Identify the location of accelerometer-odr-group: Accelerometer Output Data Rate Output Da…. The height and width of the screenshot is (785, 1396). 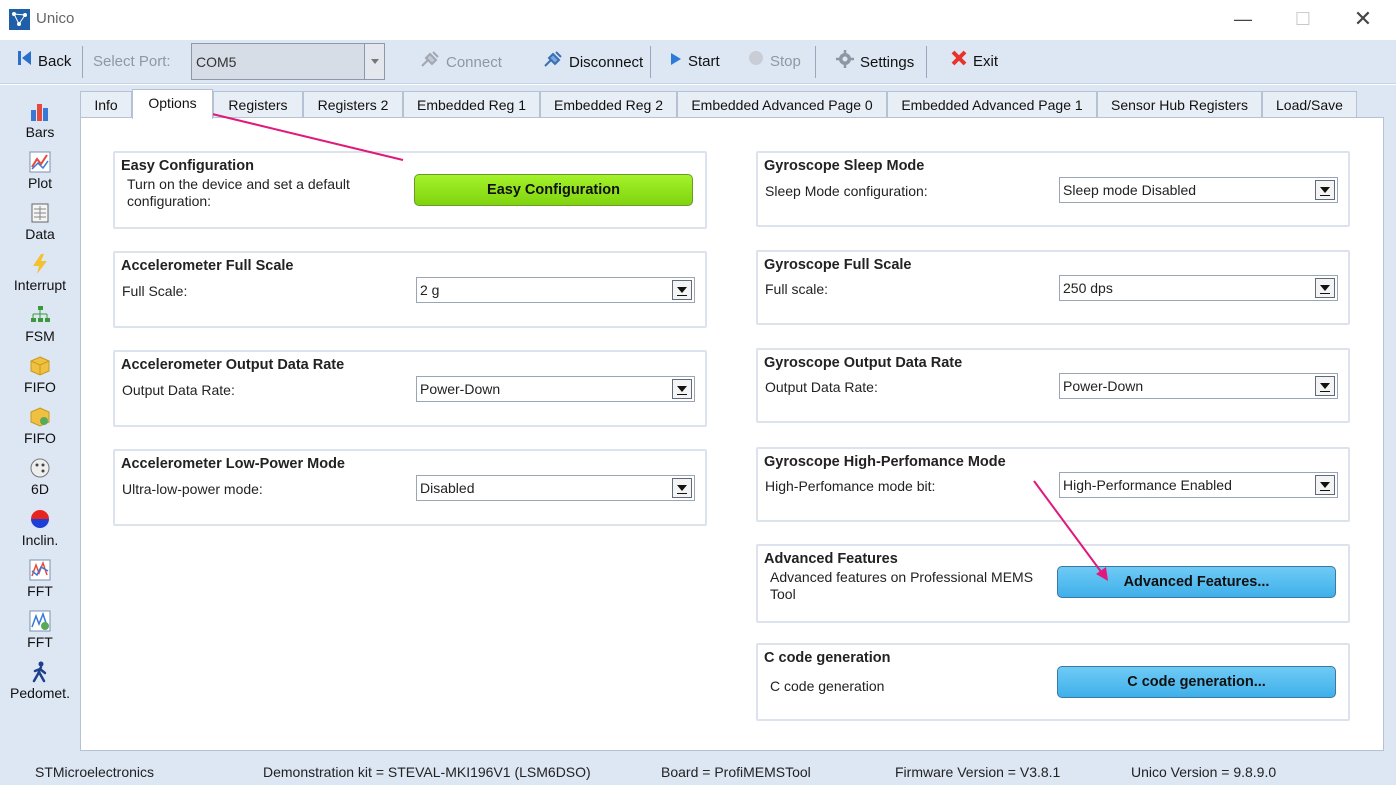
(410, 388).